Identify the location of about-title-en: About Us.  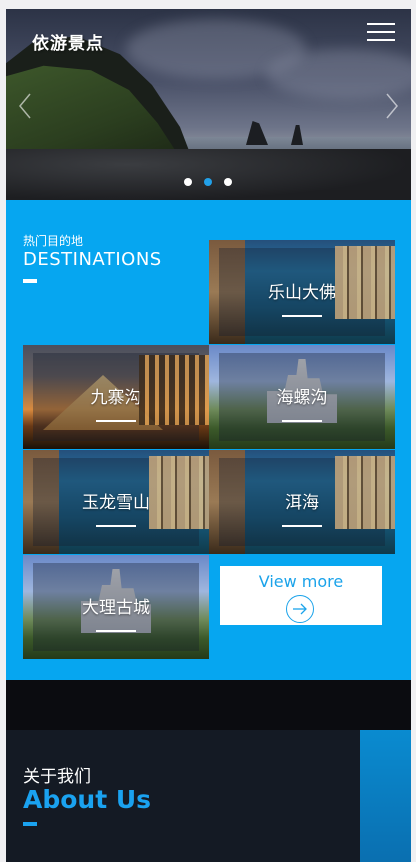
(87, 799).